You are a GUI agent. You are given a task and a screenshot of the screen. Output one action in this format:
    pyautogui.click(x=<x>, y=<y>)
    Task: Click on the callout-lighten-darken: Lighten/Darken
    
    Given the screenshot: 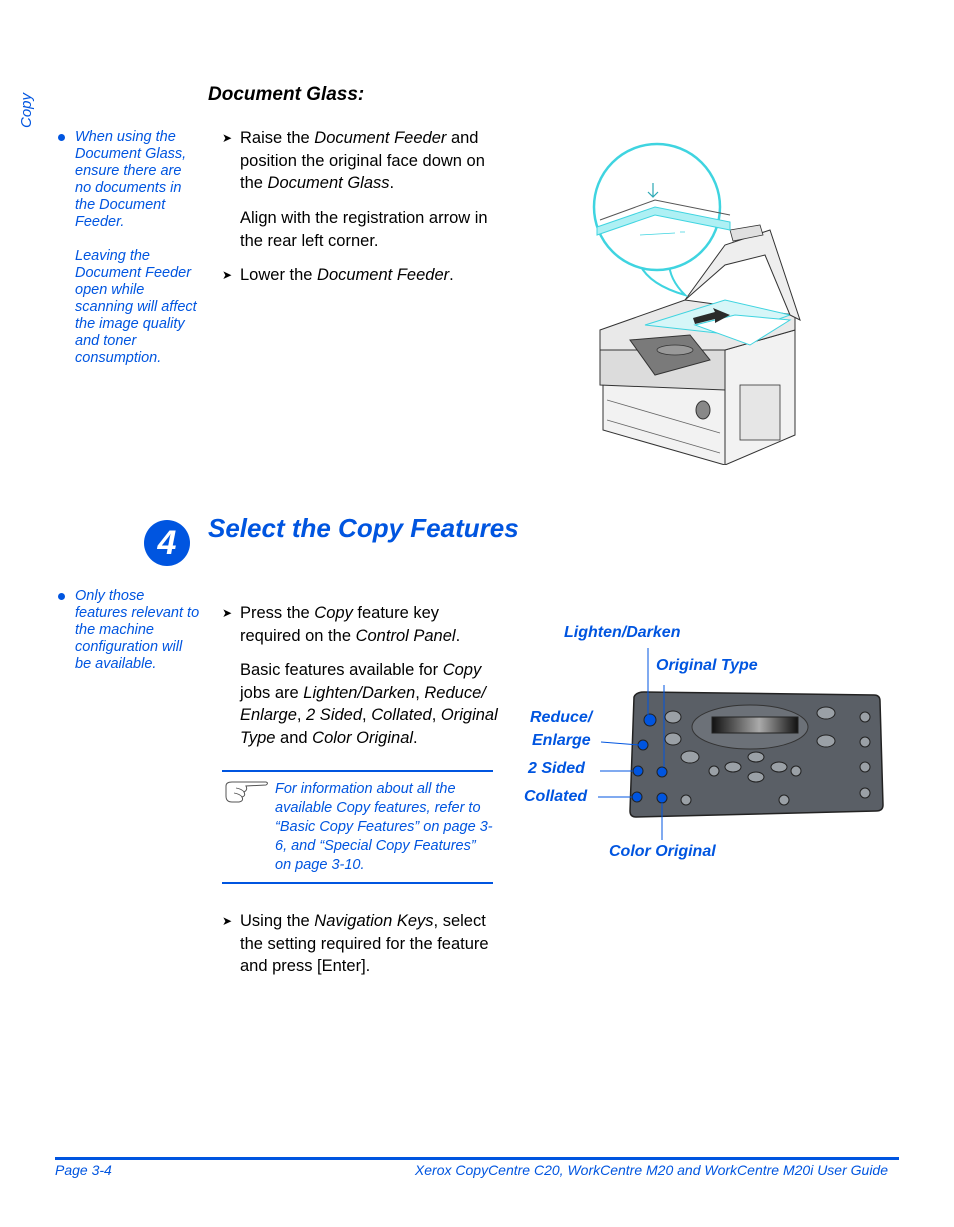 What is the action you would take?
    pyautogui.click(x=622, y=632)
    